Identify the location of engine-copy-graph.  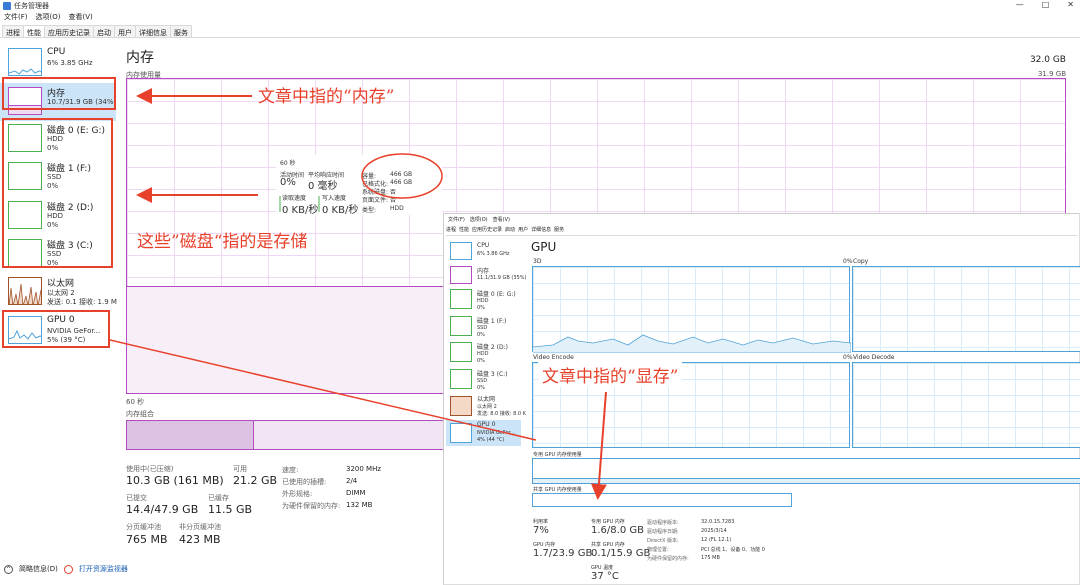
(966, 309).